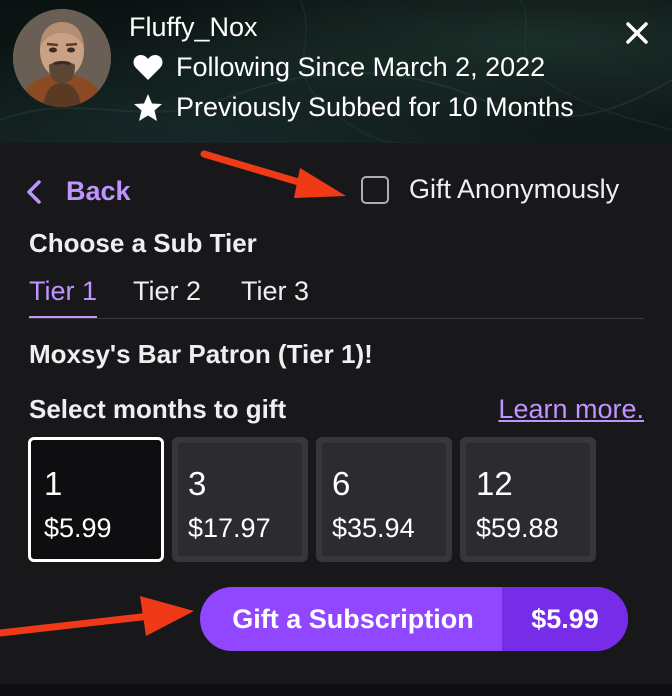 The image size is (672, 696). What do you see at coordinates (336, 690) in the screenshot?
I see `footer-strip` at bounding box center [336, 690].